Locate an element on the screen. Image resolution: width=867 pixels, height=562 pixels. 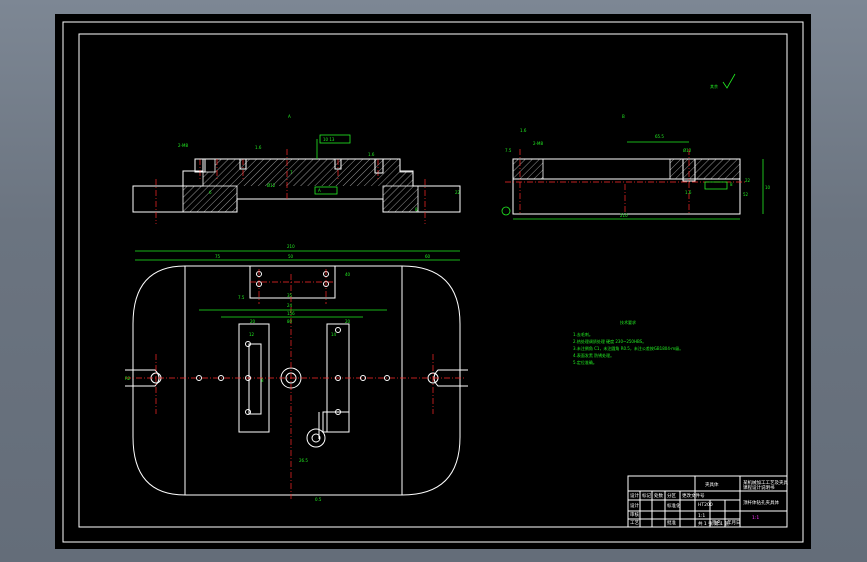
scale-stamp: 1:1 is located at coordinates (755, 518).